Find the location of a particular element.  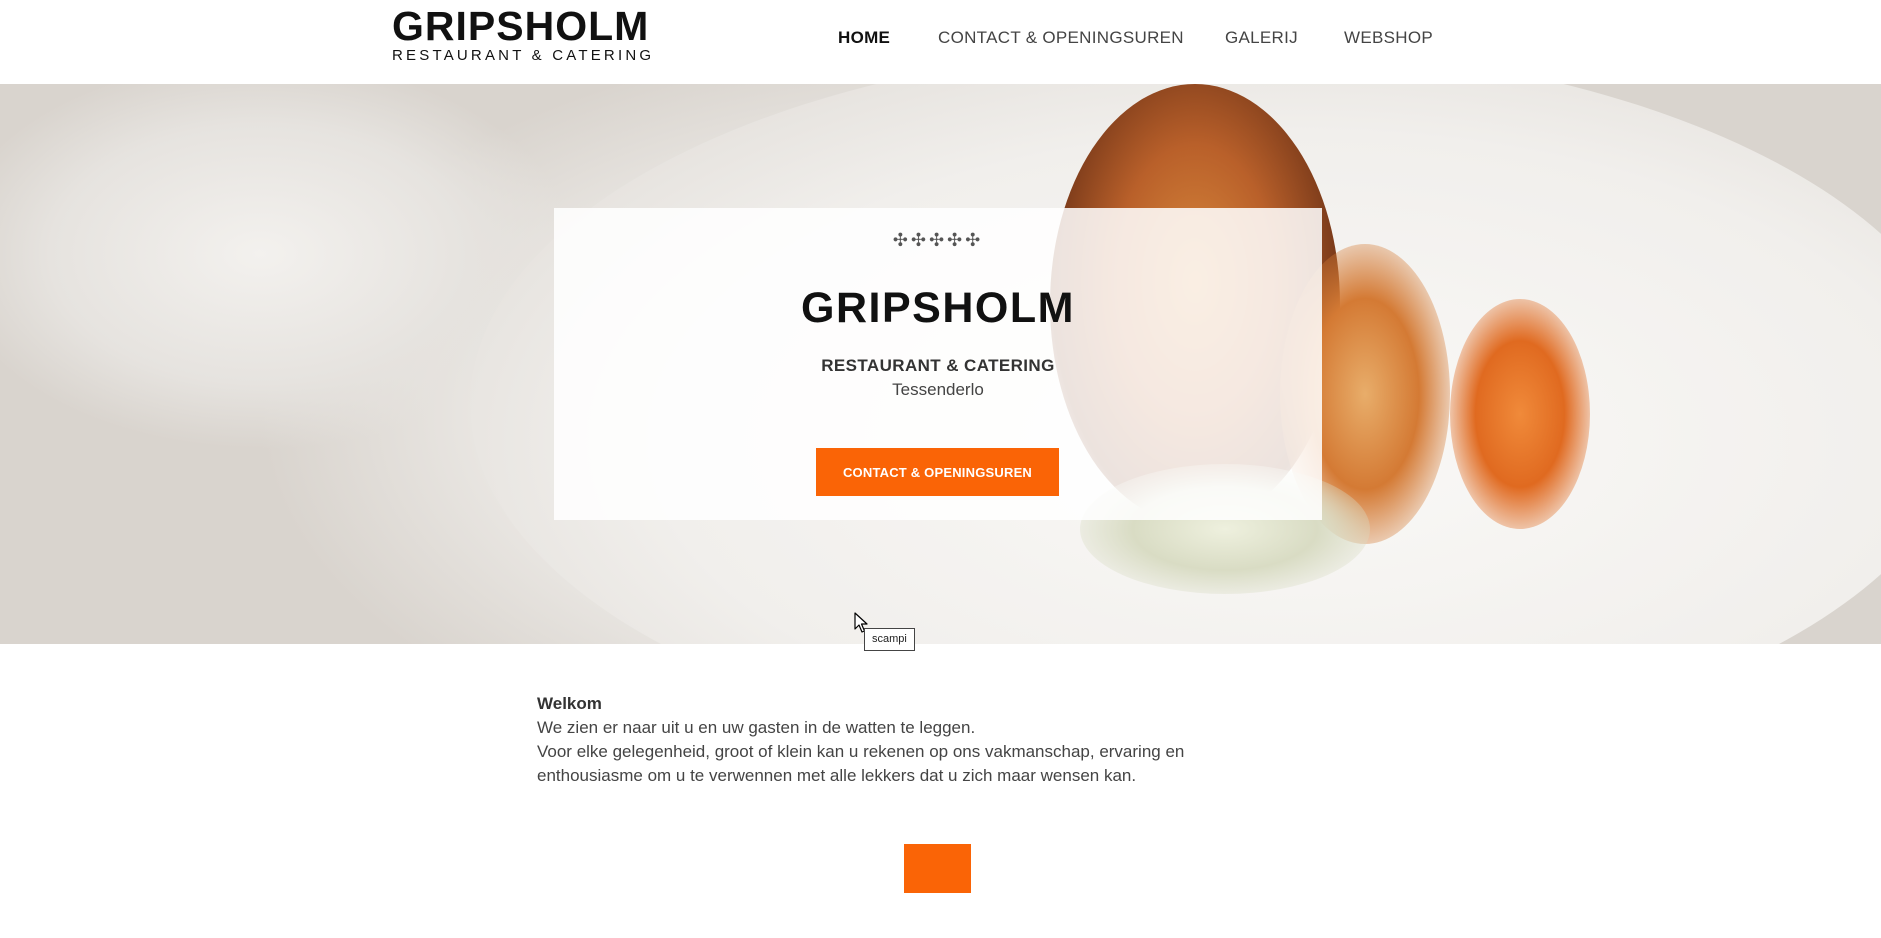

nav-item-contact: CONTACT & OPENINGSUREN is located at coordinates (1061, 38).